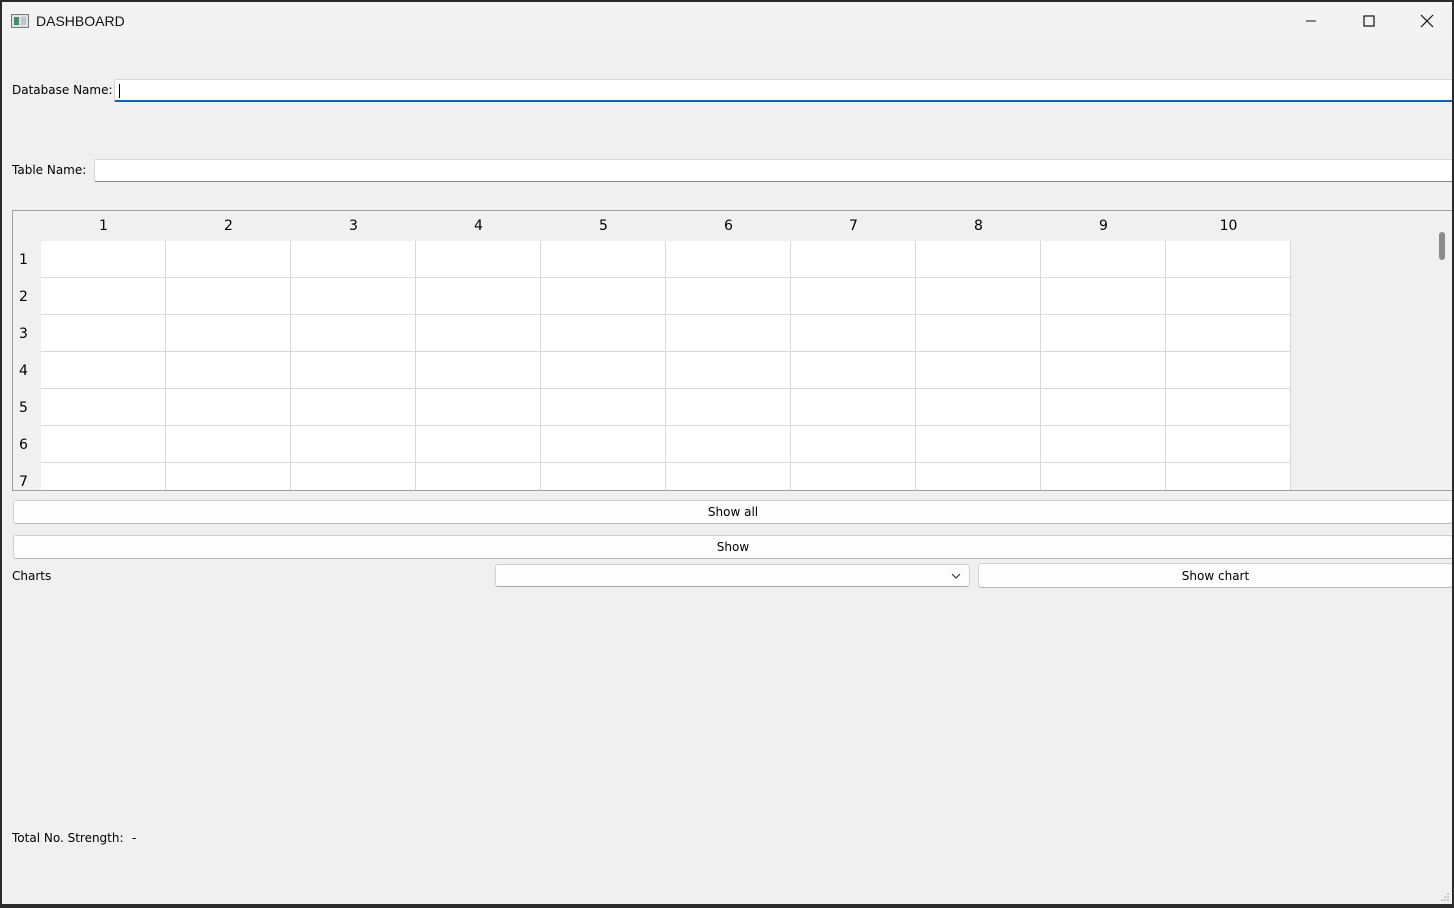  Describe the element at coordinates (1425, 21) in the screenshot. I see `close-button` at that location.